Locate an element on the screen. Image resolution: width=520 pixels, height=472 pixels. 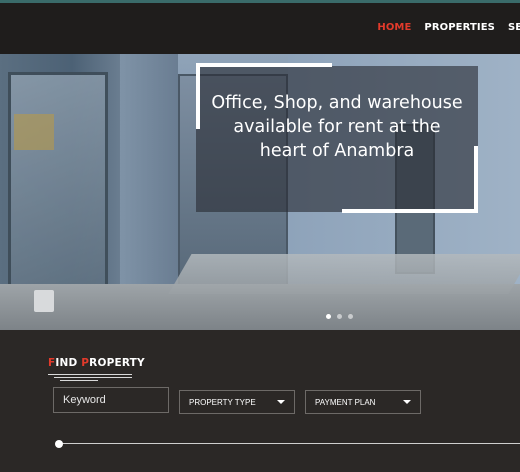
find-property-title: FIND PROPERTY is located at coordinates (96, 363).